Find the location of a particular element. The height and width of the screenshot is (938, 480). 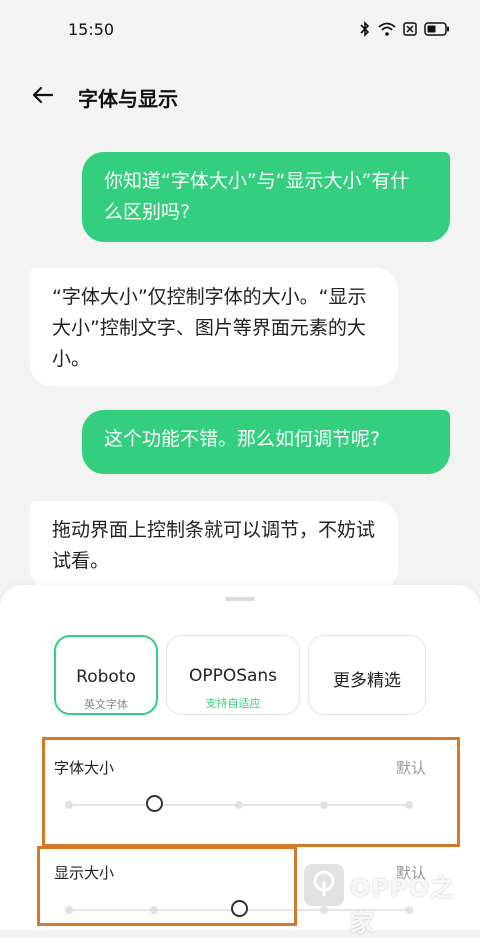

app-bar: 字体与显示 is located at coordinates (240, 96).